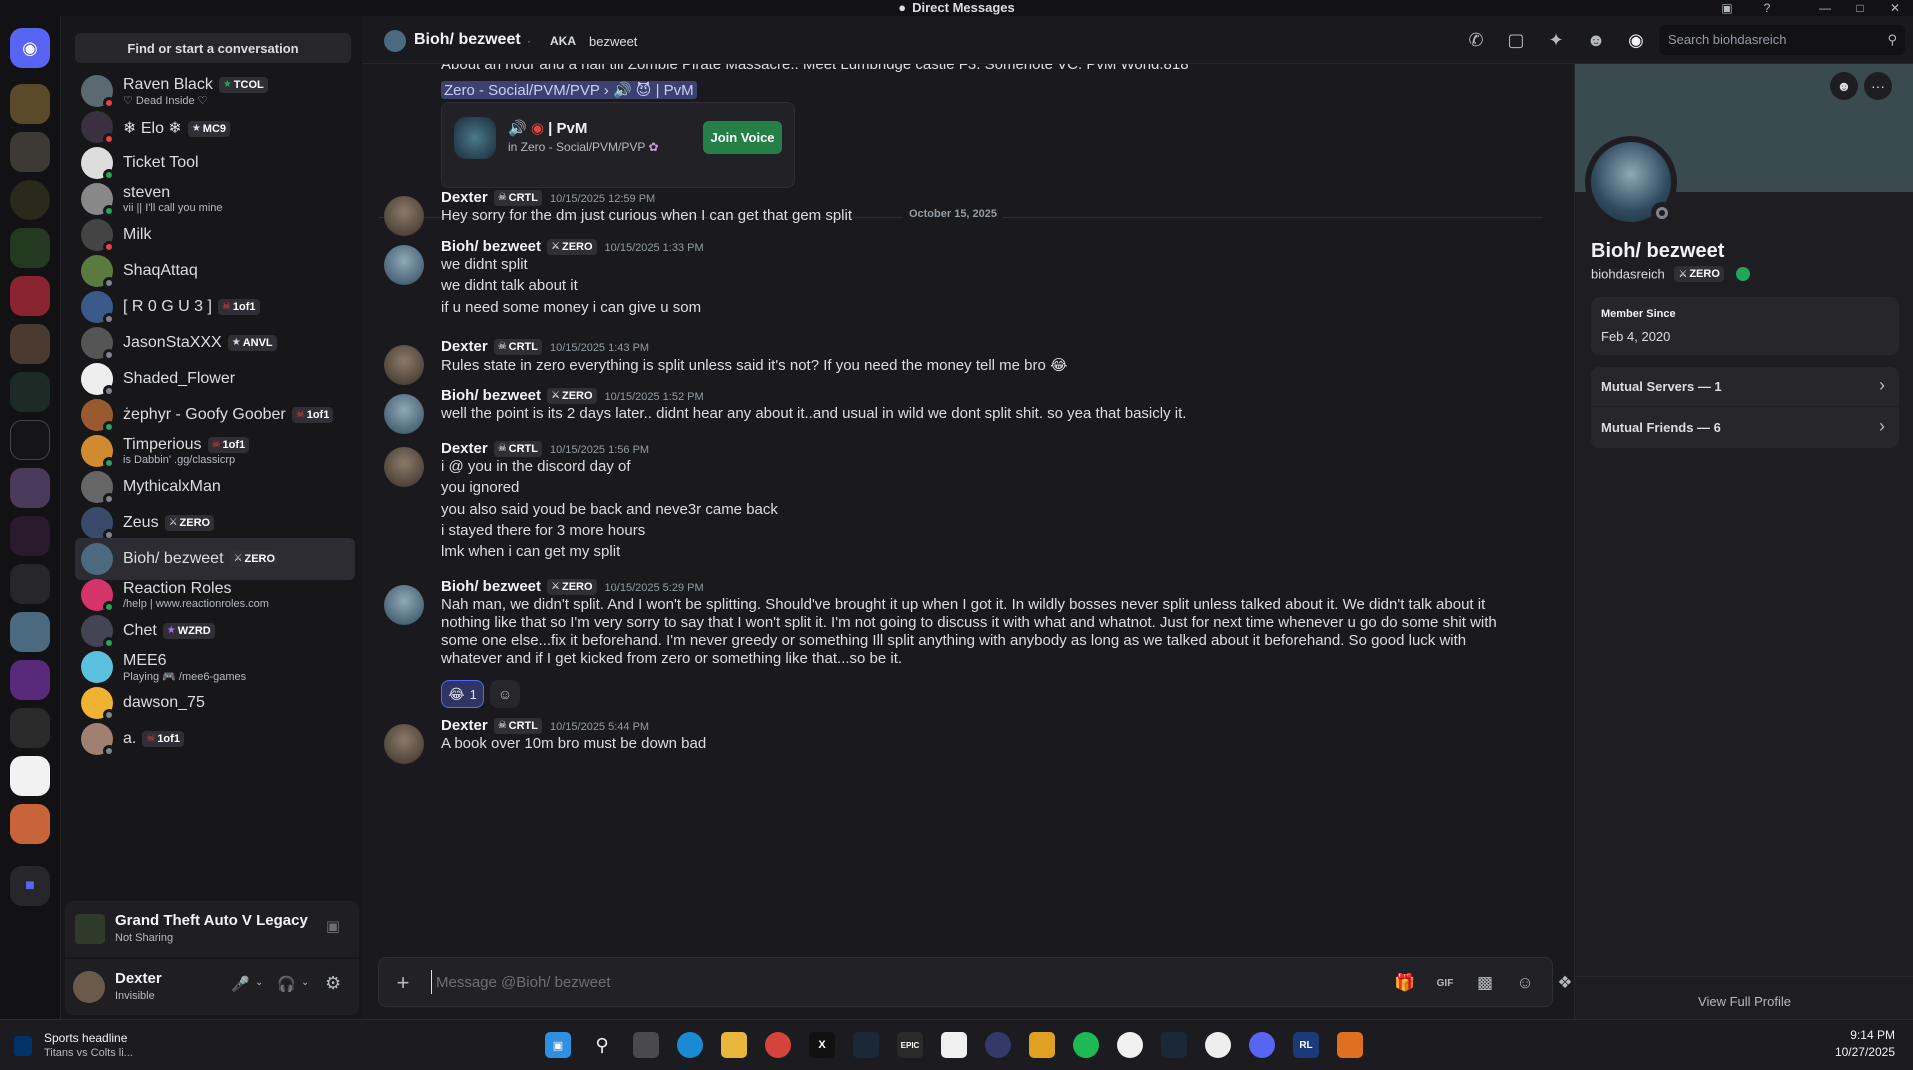 This screenshot has width=1913, height=1070. Describe the element at coordinates (1596, 40) in the screenshot. I see `add-friend-icon: ☻` at that location.